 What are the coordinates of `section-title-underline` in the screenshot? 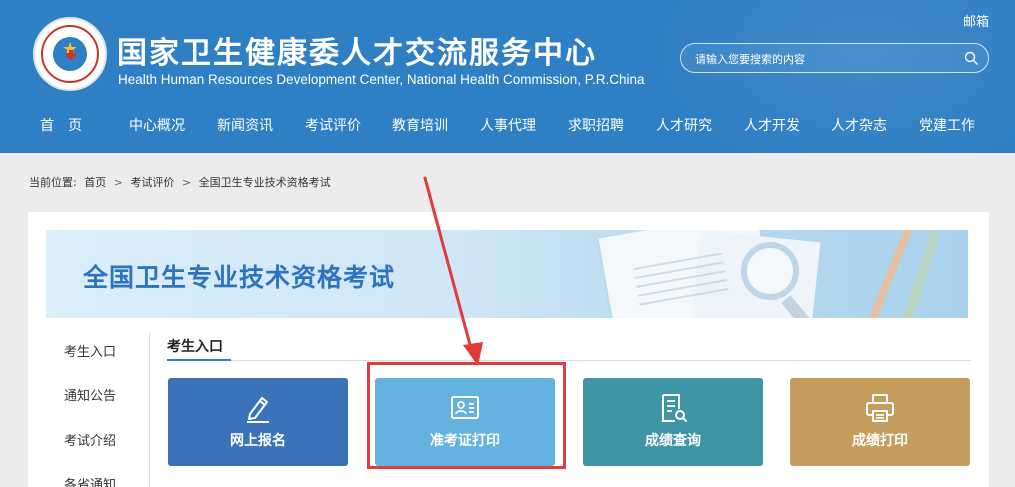 It's located at (199, 360).